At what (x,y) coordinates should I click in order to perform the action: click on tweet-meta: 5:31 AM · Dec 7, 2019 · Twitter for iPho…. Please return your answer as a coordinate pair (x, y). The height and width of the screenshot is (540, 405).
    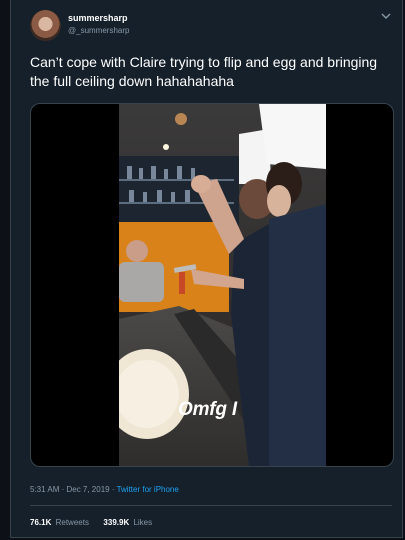
    Looking at the image, I should click on (104, 489).